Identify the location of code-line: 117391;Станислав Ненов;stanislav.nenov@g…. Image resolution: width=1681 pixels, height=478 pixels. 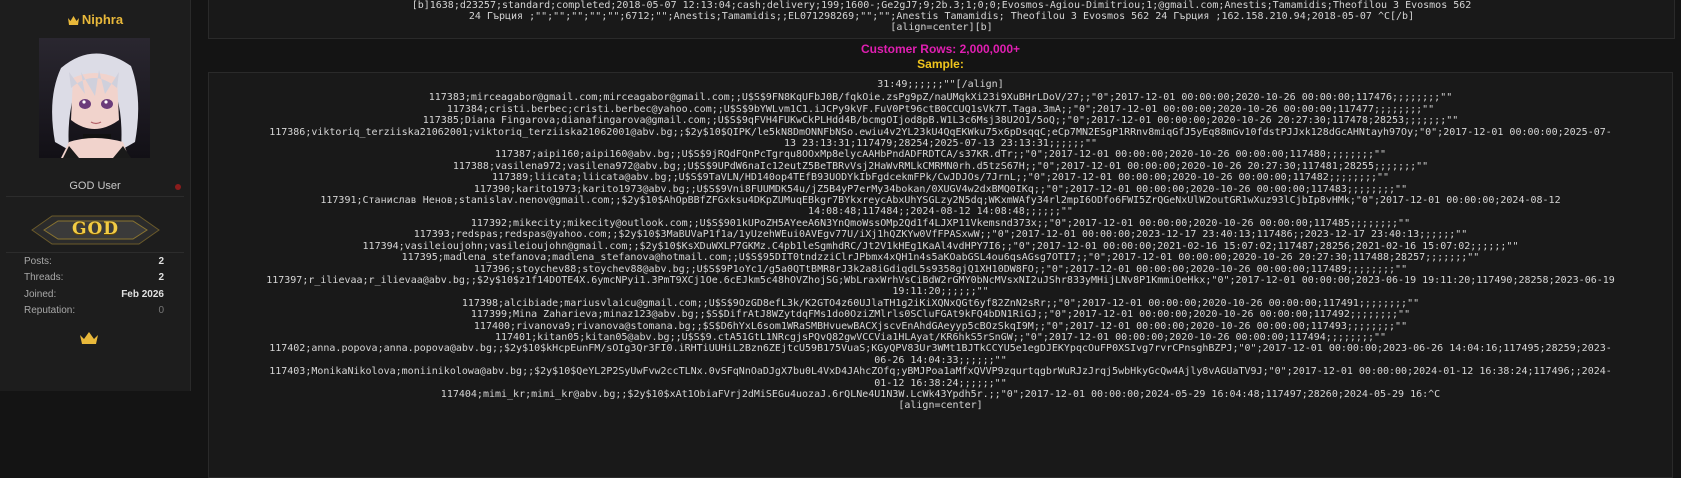
(940, 201).